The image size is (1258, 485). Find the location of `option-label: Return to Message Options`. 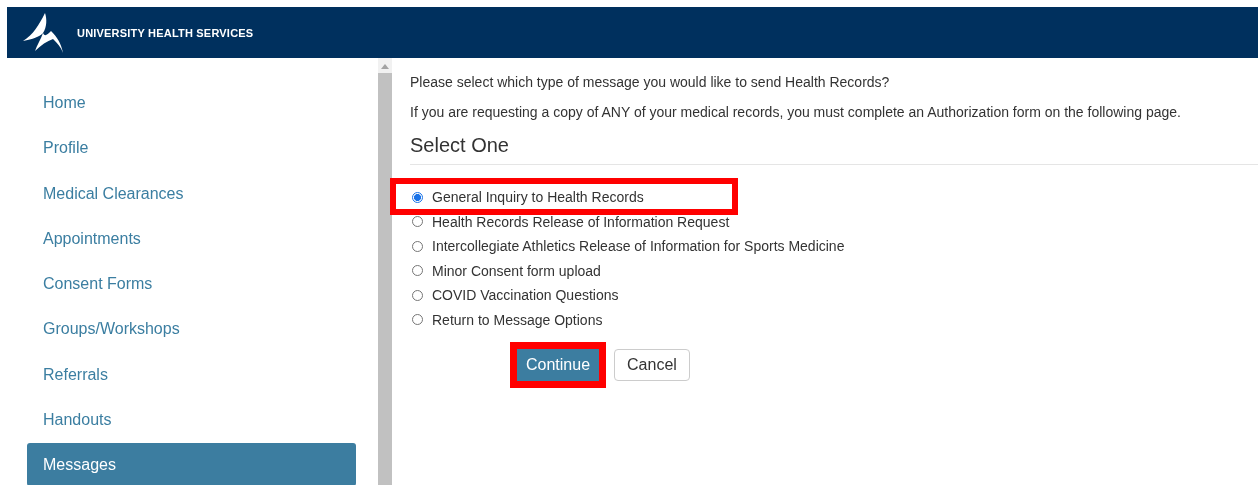

option-label: Return to Message Options is located at coordinates (517, 319).